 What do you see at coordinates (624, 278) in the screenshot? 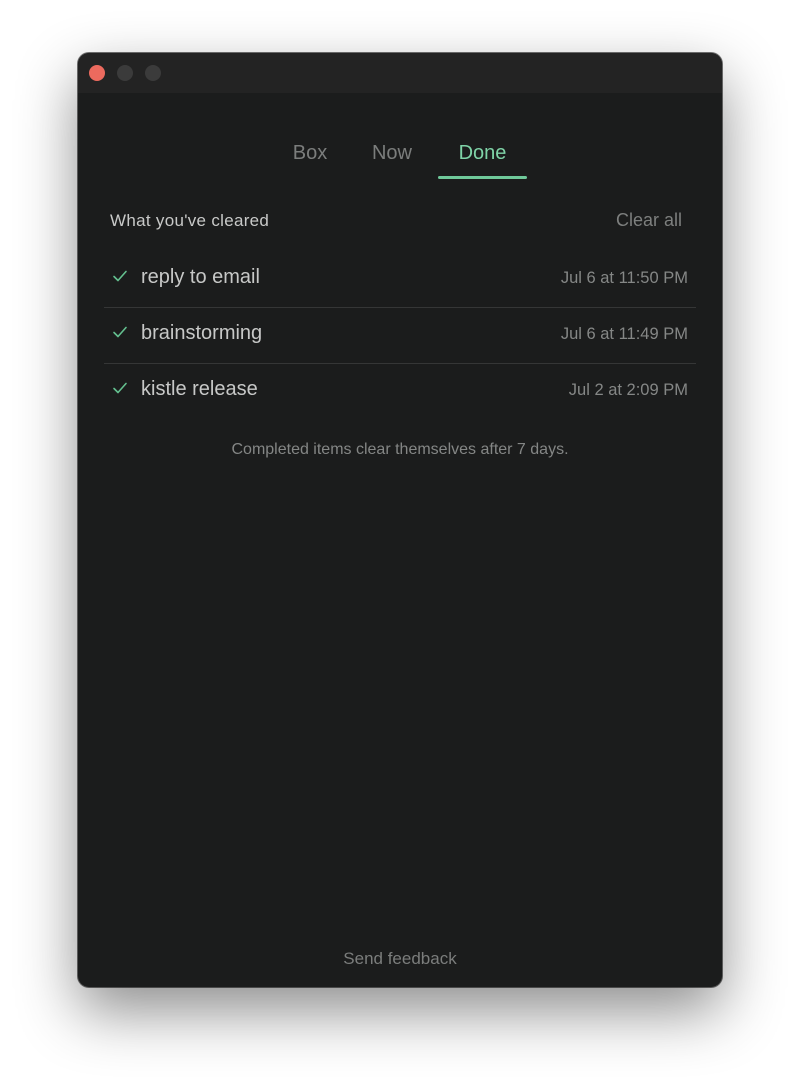
I see `item-timestamp: Jul 6 at 11:50 PM` at bounding box center [624, 278].